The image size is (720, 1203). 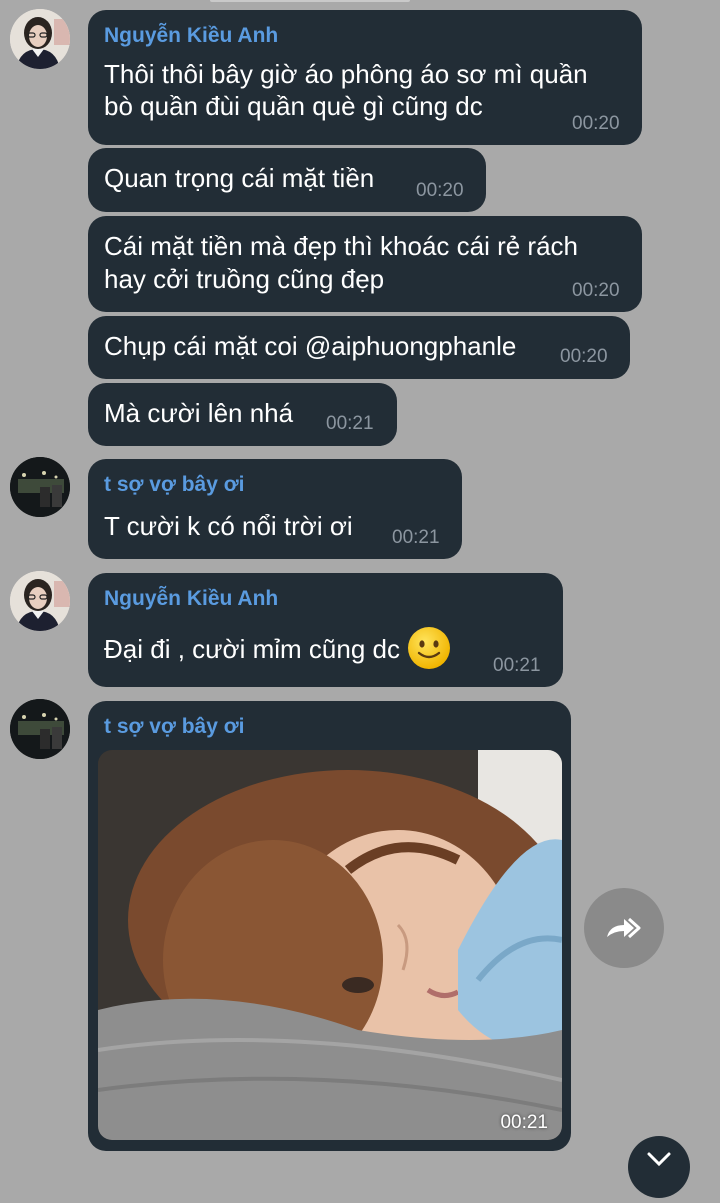 I want to click on message-bubble: Quan trọng cái mặt tiền 00:20, so click(x=287, y=180).